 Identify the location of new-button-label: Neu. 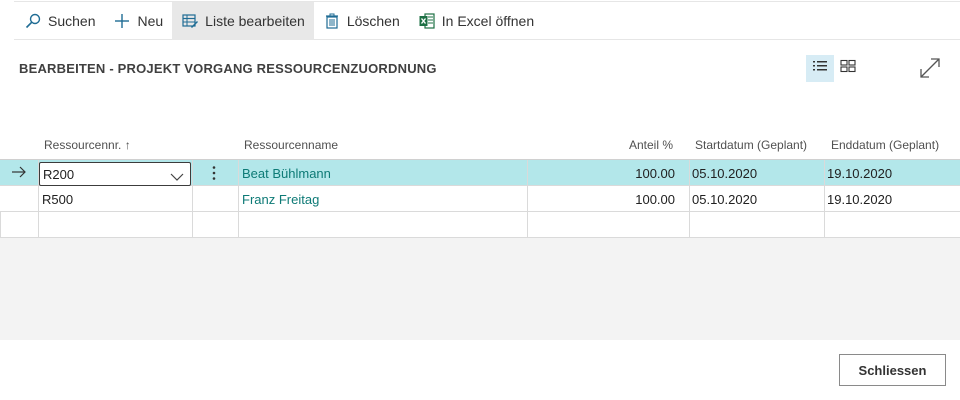
(150, 20).